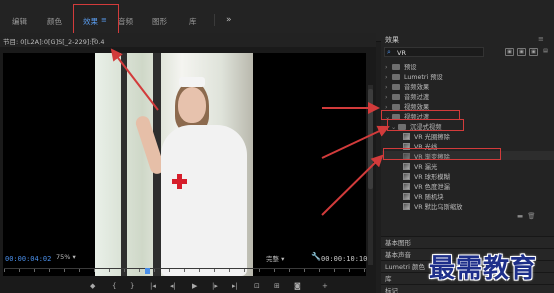 Image resolution: width=554 pixels, height=293 pixels. Describe the element at coordinates (124, 164) in the screenshot. I see `window-frame` at that location.